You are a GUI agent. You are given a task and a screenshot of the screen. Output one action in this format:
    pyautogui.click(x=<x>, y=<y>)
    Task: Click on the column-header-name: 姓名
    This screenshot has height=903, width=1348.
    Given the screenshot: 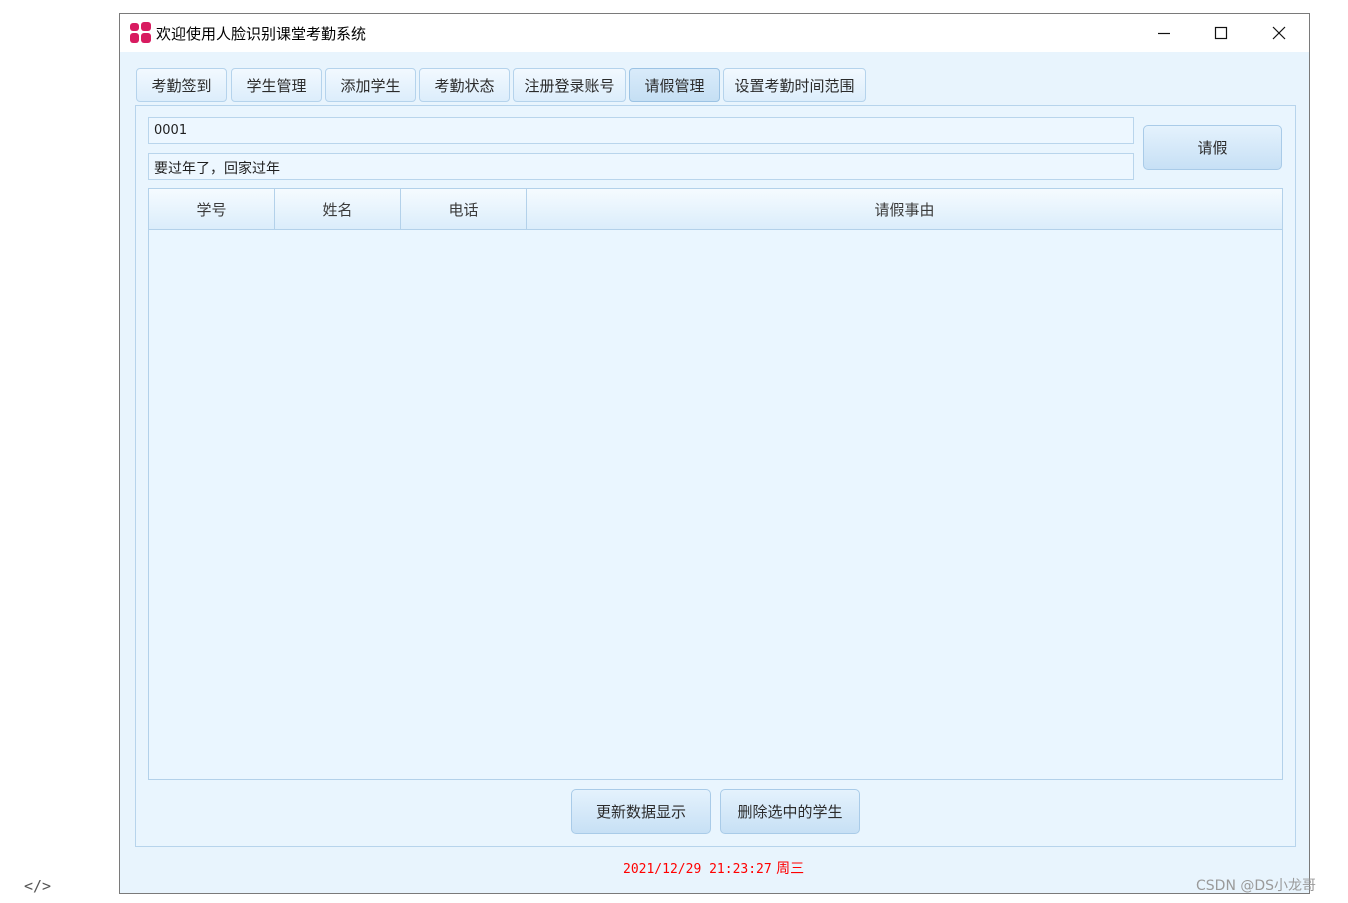 What is the action you would take?
    pyautogui.click(x=338, y=209)
    